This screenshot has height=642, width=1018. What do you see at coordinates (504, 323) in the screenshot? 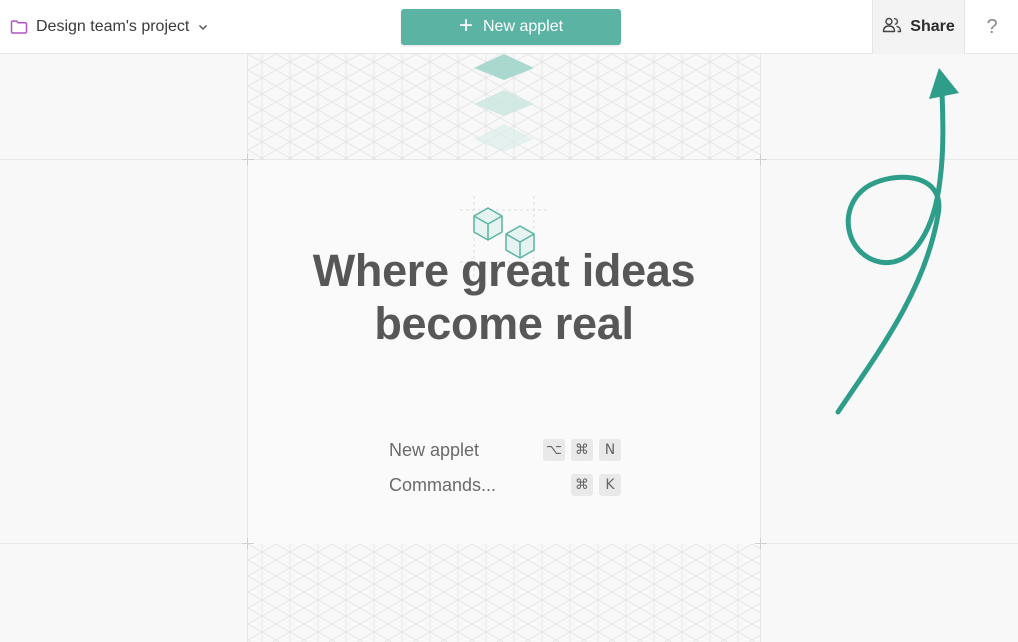
I see `headline-line-2: become real` at bounding box center [504, 323].